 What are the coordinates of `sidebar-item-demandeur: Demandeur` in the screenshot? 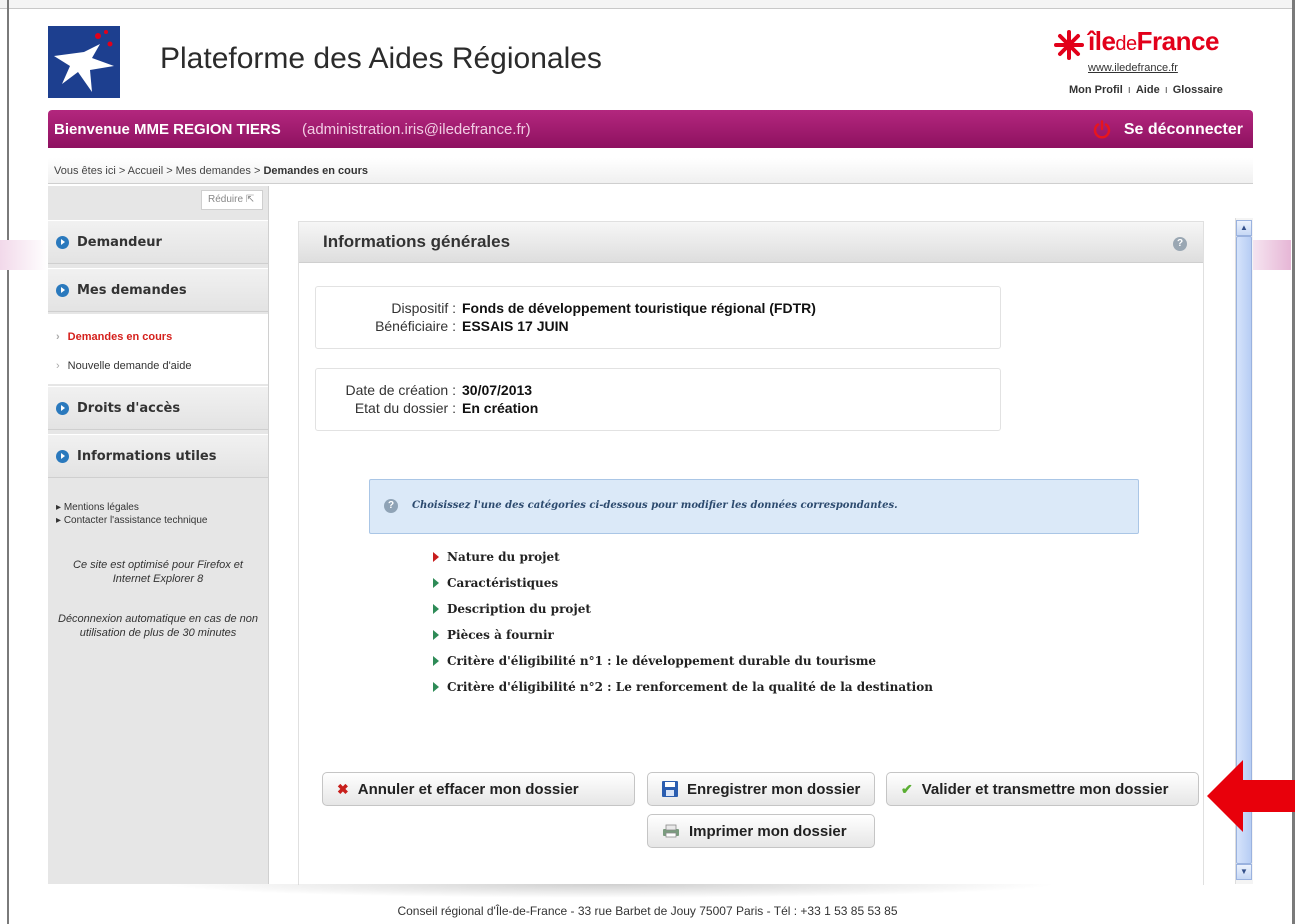 It's located at (158, 242).